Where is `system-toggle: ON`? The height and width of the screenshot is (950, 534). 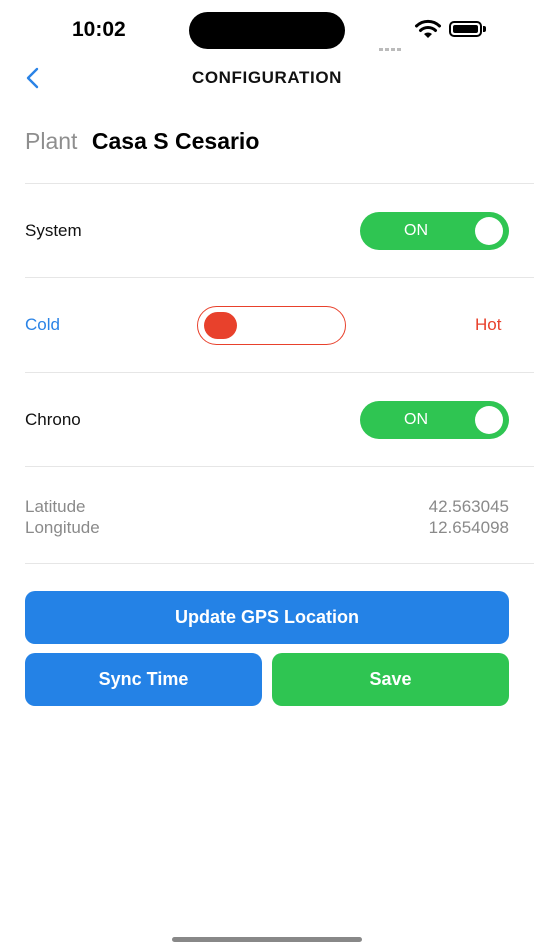
system-toggle: ON is located at coordinates (434, 231).